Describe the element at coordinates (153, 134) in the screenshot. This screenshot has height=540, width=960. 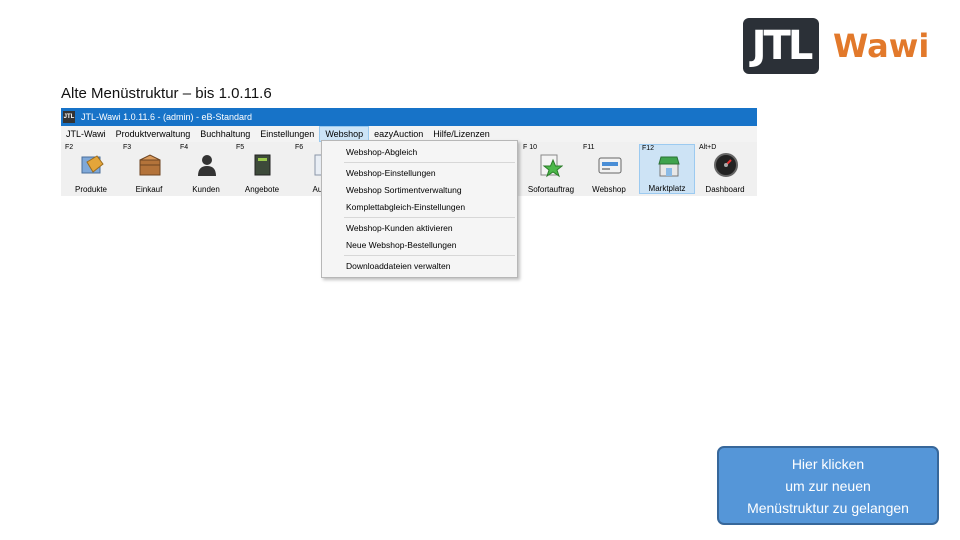
I see `menu-produktverwaltung: Produktverwaltung` at that location.